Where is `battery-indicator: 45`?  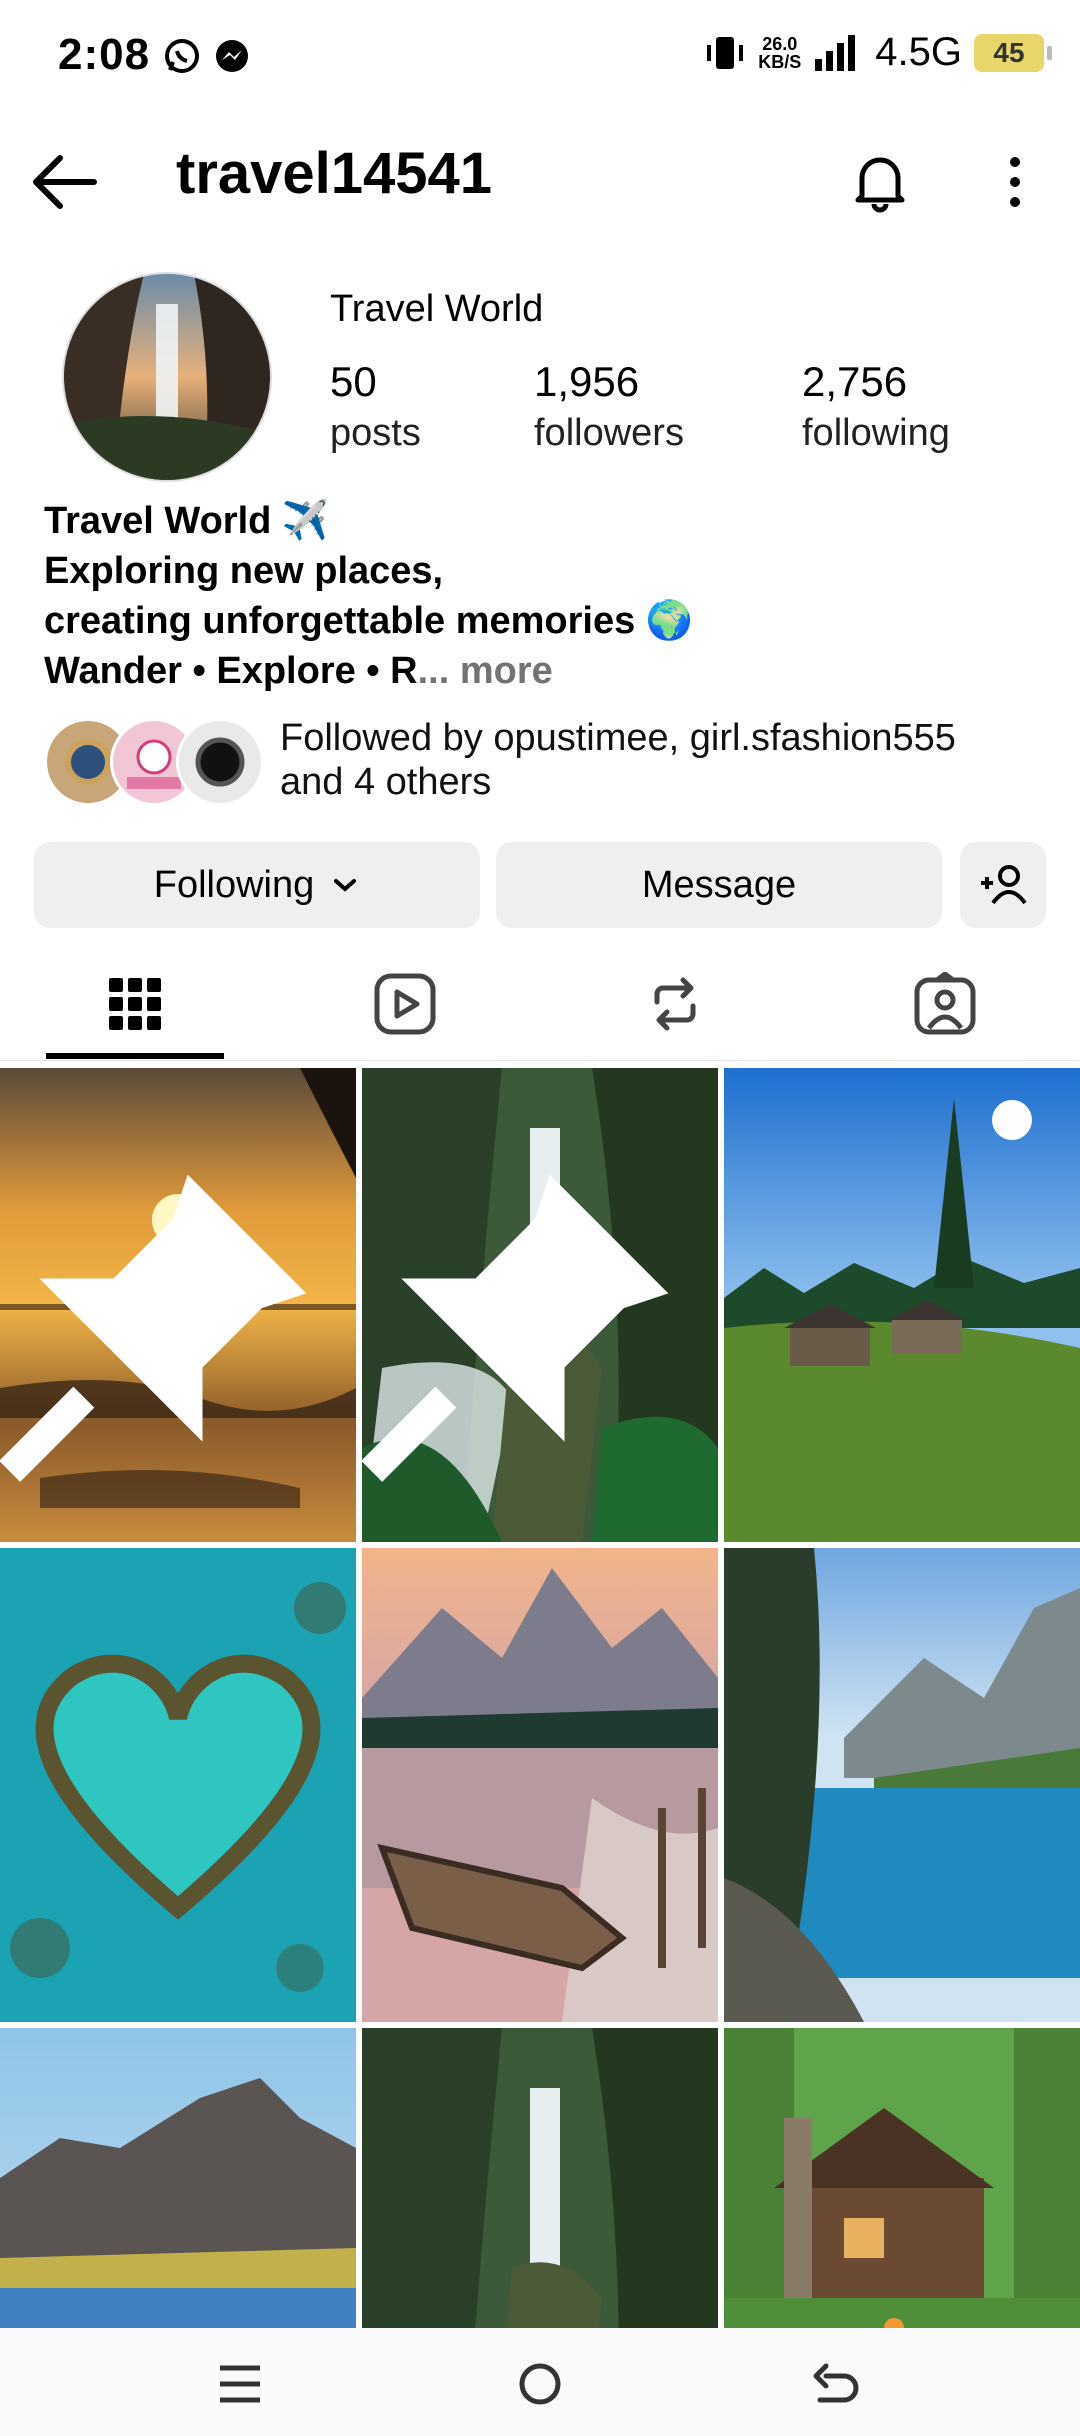
battery-indicator: 45 is located at coordinates (1013, 52).